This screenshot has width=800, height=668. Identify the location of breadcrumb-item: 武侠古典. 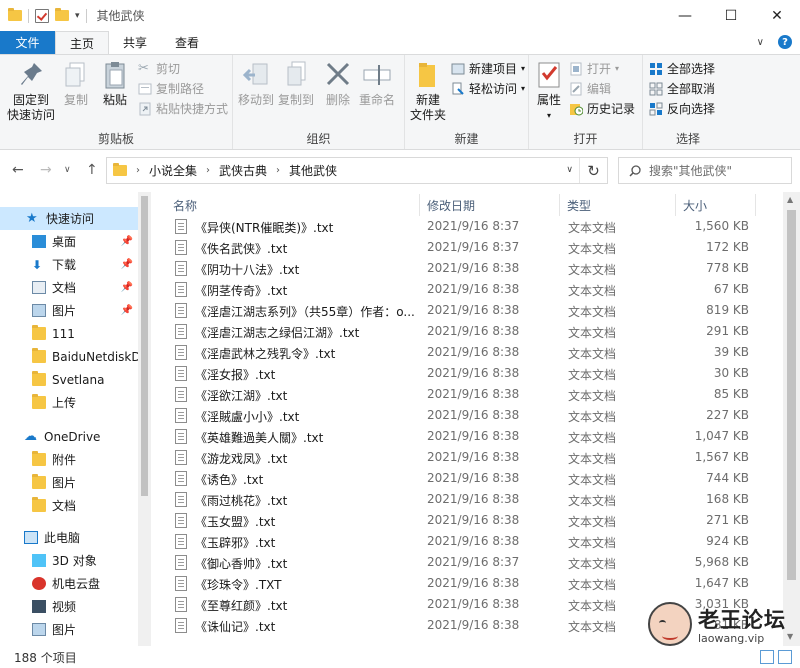
(243, 170).